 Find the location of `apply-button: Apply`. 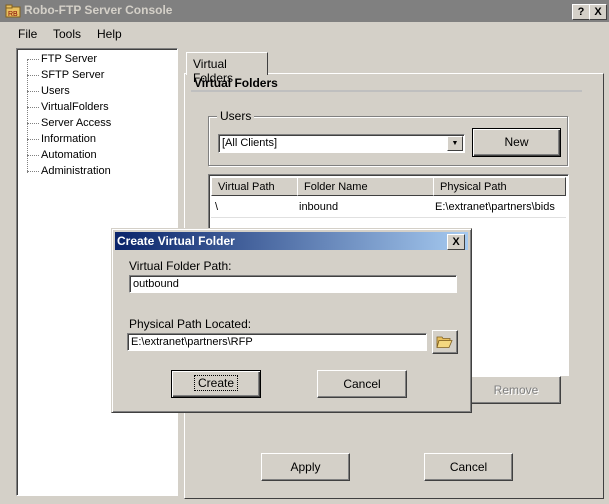

apply-button: Apply is located at coordinates (305, 467).